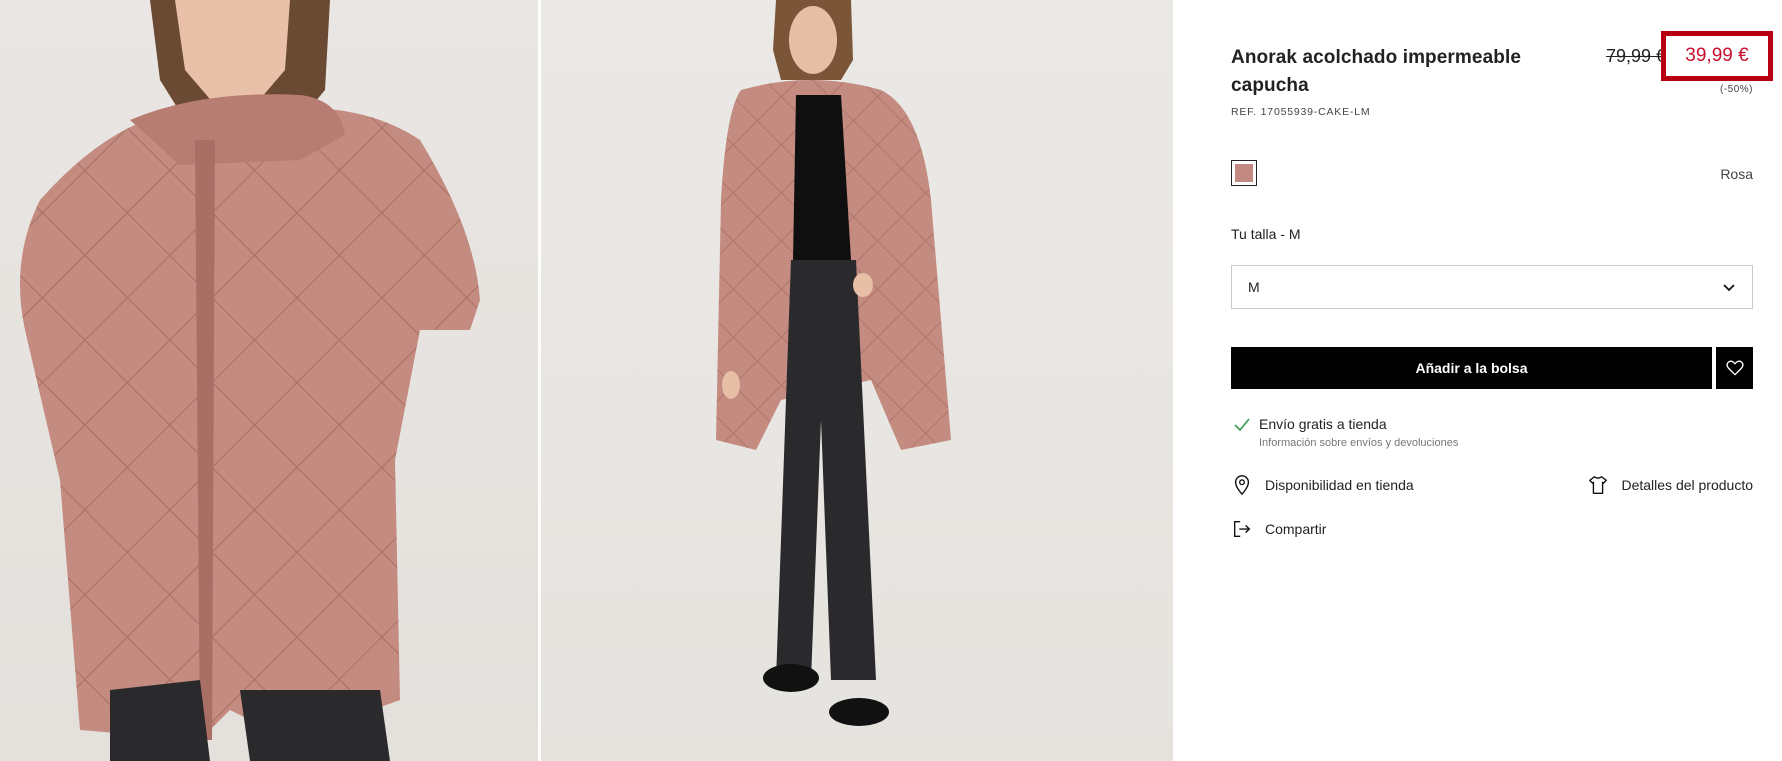 The width and height of the screenshot is (1782, 761). Describe the element at coordinates (1242, 485) in the screenshot. I see `location-pin-icon` at that location.